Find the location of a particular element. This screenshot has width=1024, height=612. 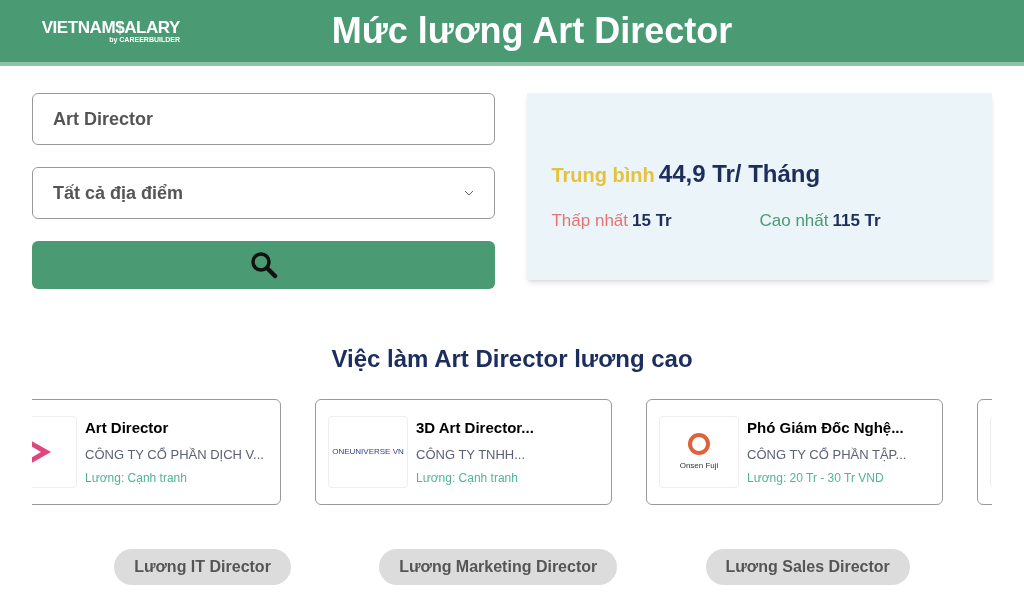

job-card: ONEUNIVERSE VN 3D Art Director... CÔNG TY TNHH... Lương: Cạnh tranh is located at coordinates (463, 452).